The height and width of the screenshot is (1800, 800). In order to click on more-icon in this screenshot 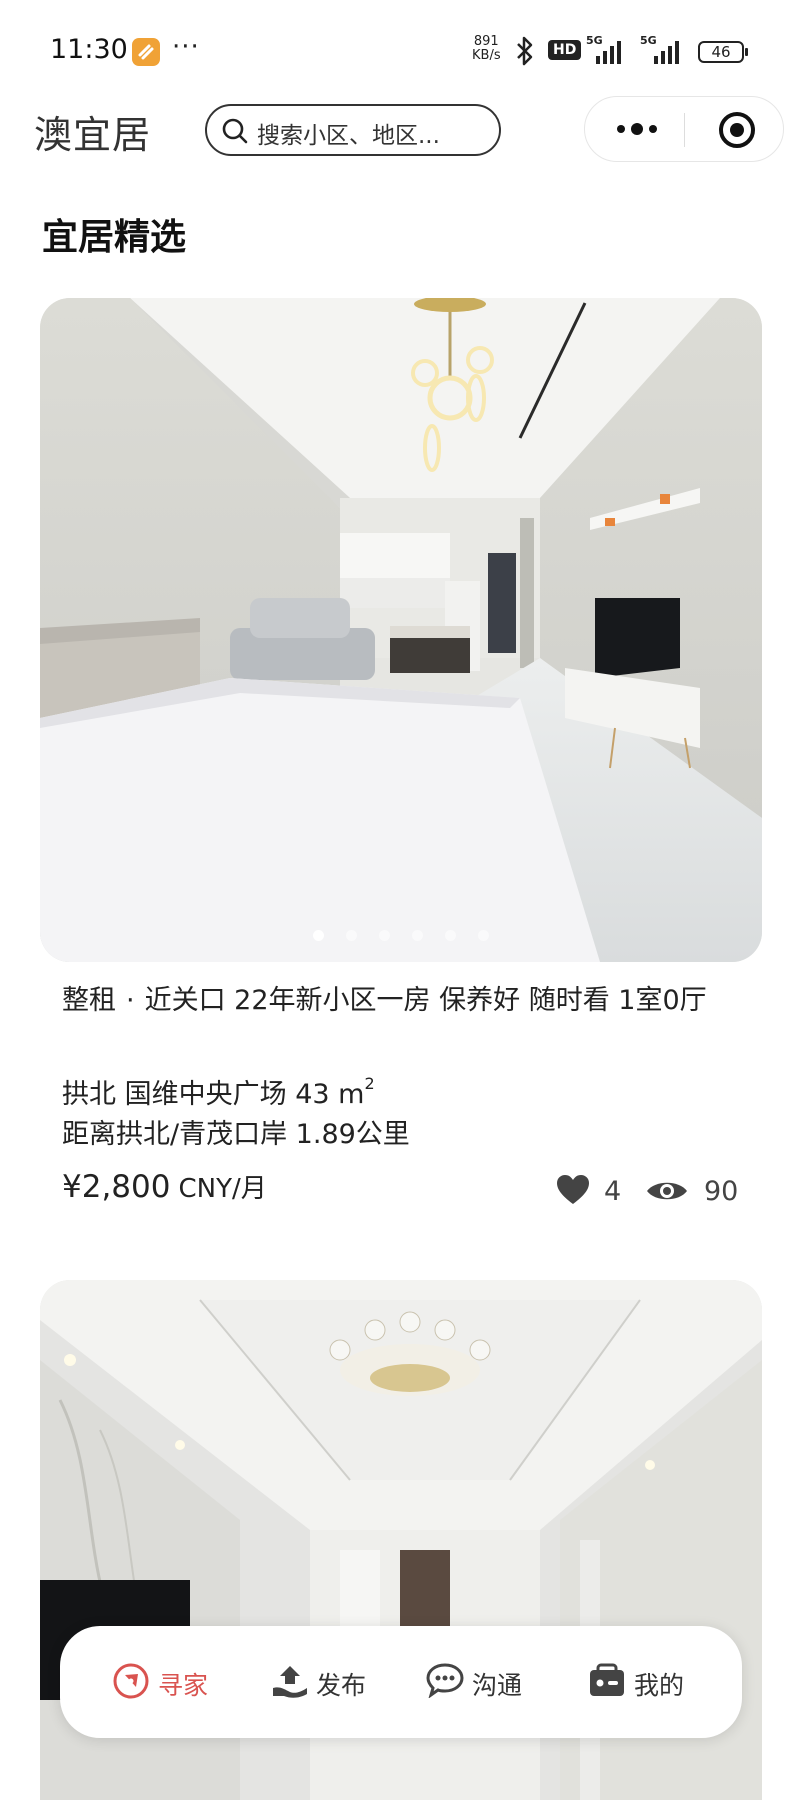, I will do `click(637, 131)`.